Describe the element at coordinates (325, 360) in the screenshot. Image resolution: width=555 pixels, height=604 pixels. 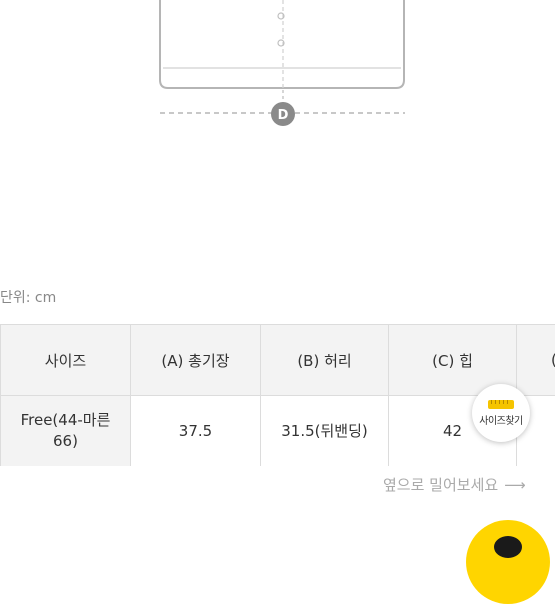
I see `header-waist: (B) 허리` at that location.